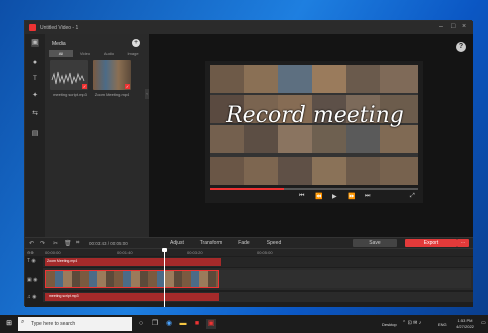  I want to click on speed-button: Speed, so click(274, 243).